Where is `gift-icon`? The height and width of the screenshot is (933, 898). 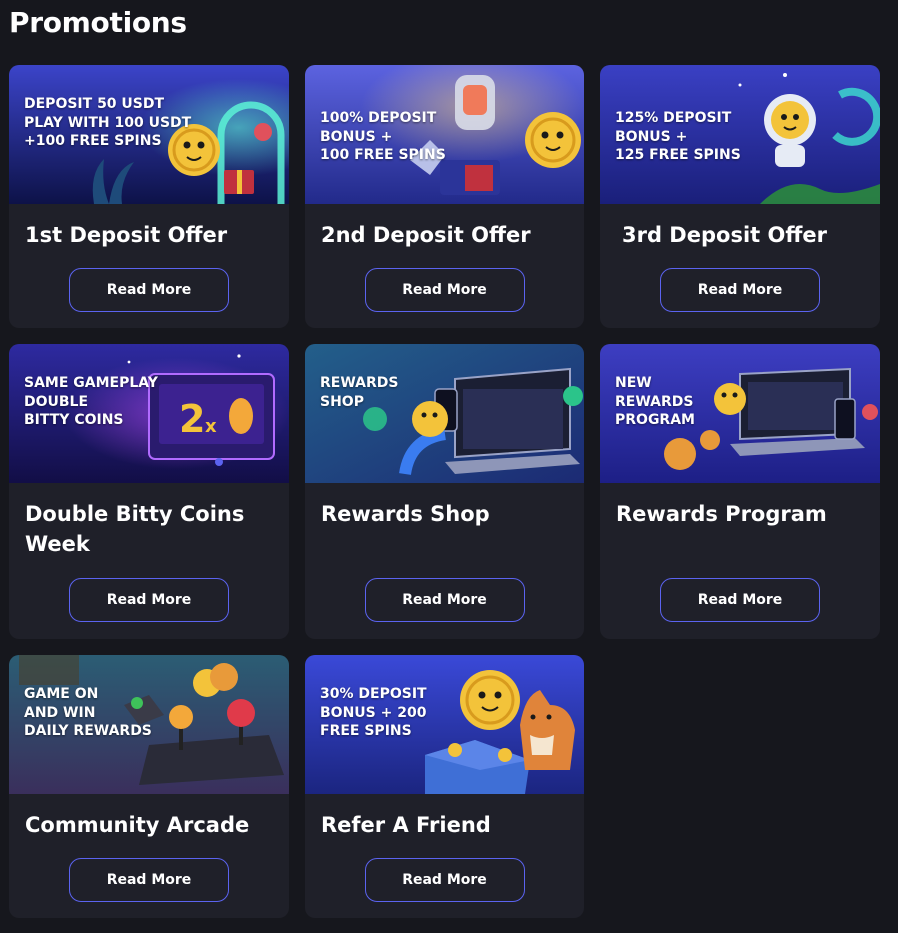
gift-icon is located at coordinates (479, 178).